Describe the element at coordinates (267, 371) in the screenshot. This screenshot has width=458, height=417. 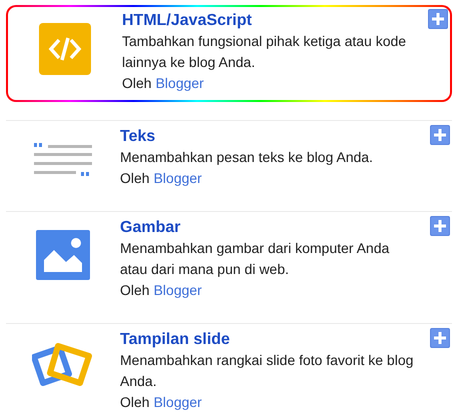
I see `gadget-description: Menambahkan rangkai slide foto favorit ke blog Anda.` at that location.